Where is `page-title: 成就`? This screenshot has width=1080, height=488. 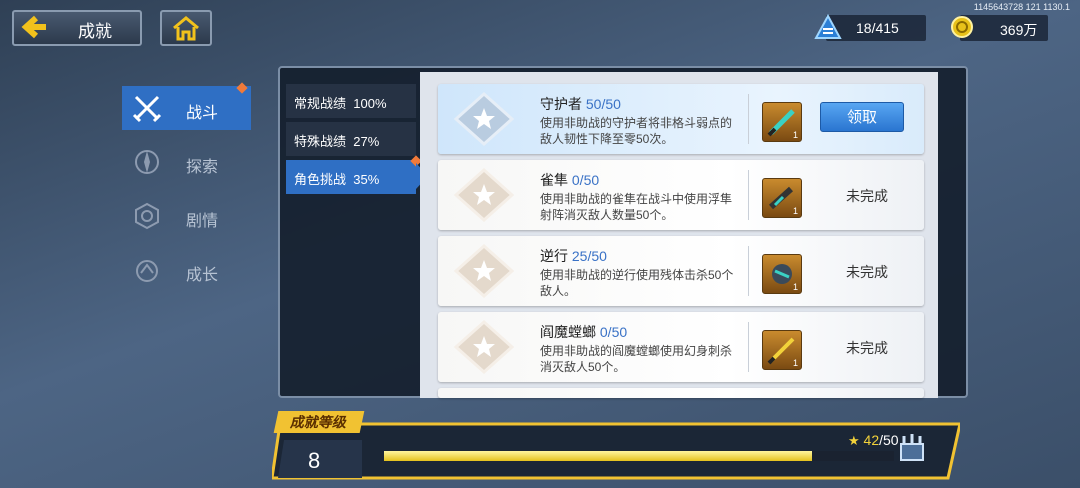 page-title: 成就 is located at coordinates (95, 31).